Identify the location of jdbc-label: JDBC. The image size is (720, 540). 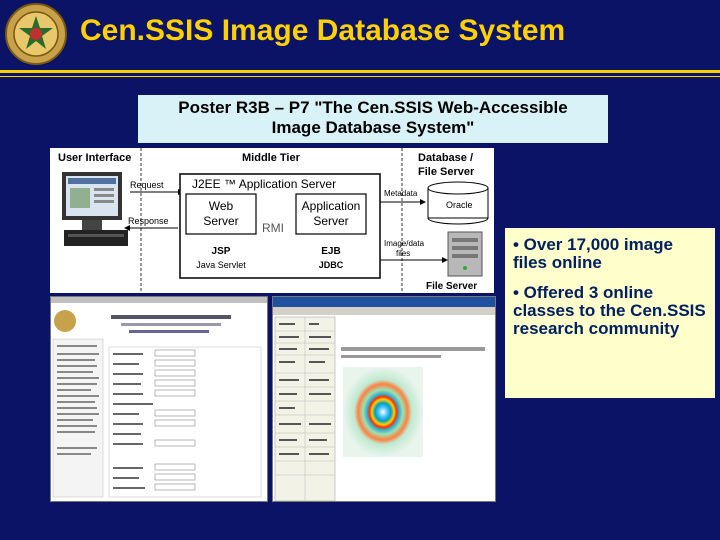
(331, 265).